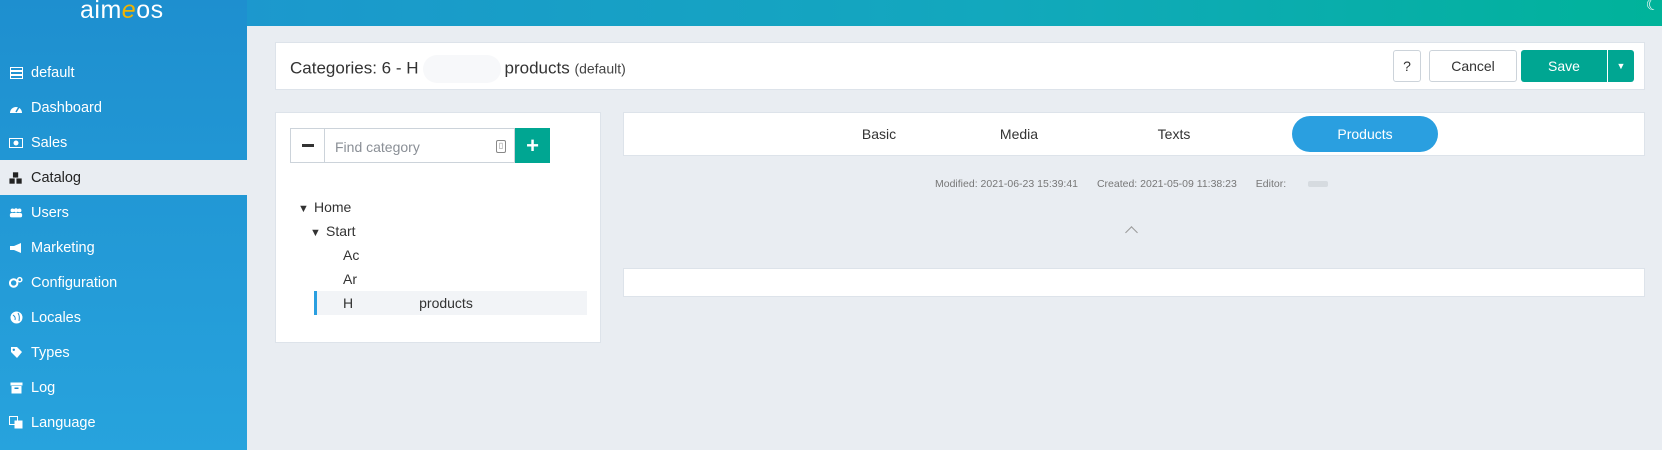 The height and width of the screenshot is (450, 1662). What do you see at coordinates (123, 317) in the screenshot?
I see `sidebar-item-locales: Locales` at bounding box center [123, 317].